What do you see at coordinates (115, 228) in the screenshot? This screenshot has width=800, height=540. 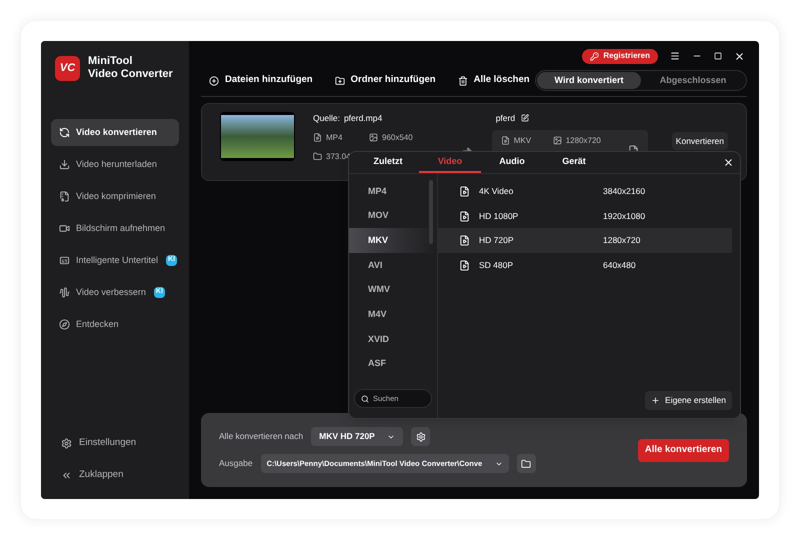 I see `sidebar-item: Bildschirm aufnehmen` at bounding box center [115, 228].